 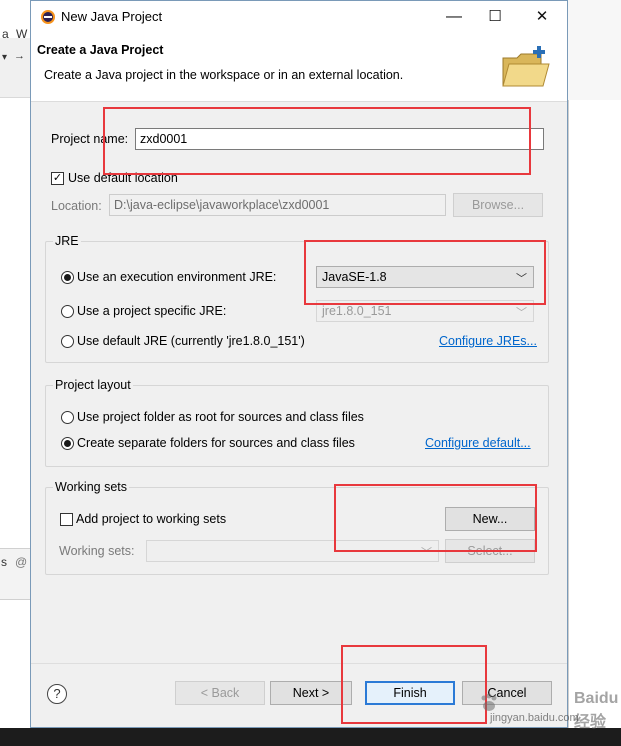 What do you see at coordinates (534, 718) in the screenshot?
I see `watermark-site: jingyan.baidu.com` at bounding box center [534, 718].